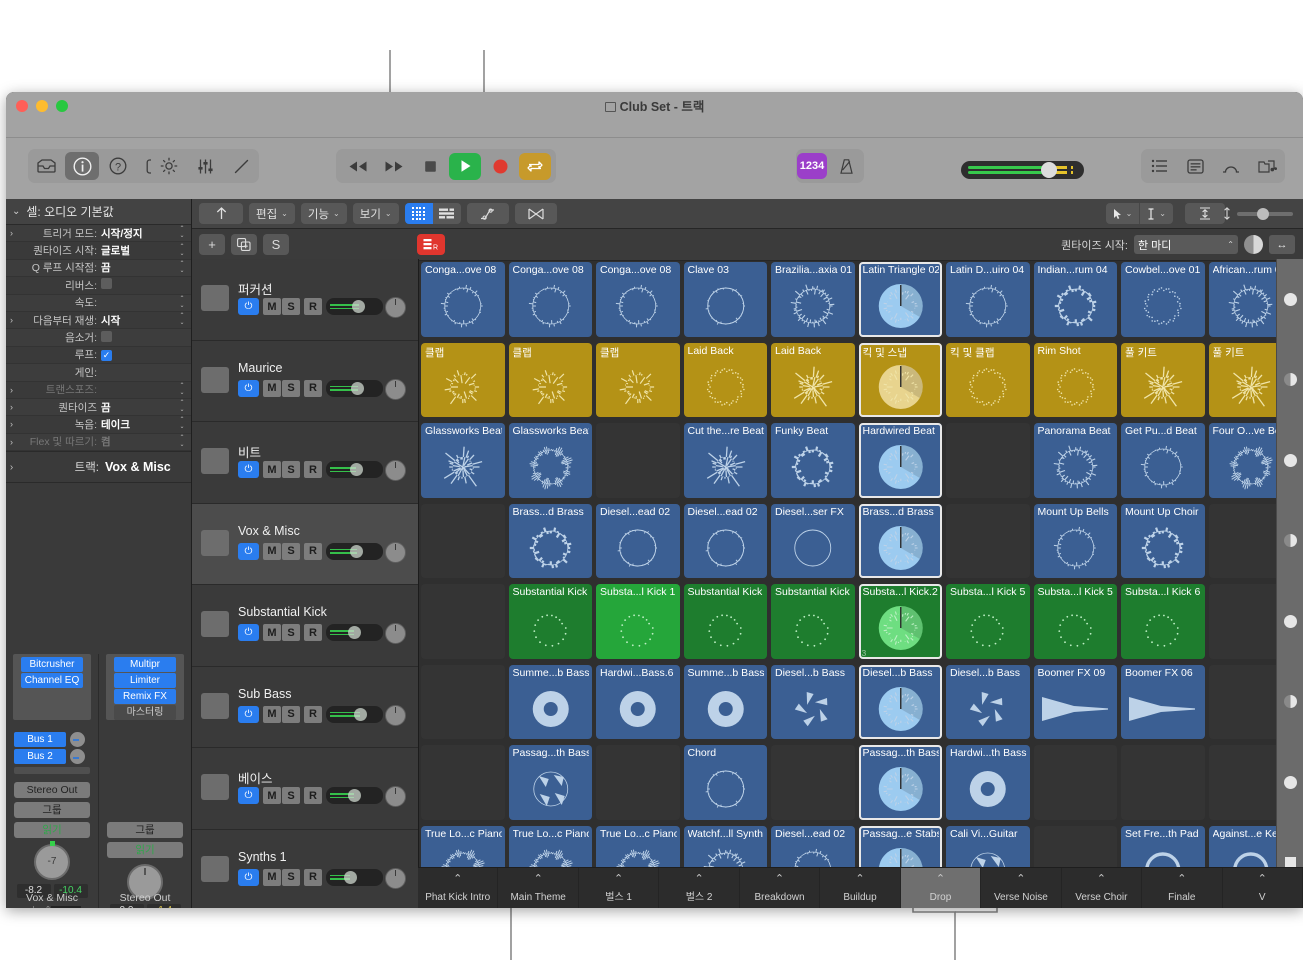 The image size is (1303, 968). I want to click on plugin-slots-2: Multipr Limiter Remix FX 마스터링, so click(145, 687).